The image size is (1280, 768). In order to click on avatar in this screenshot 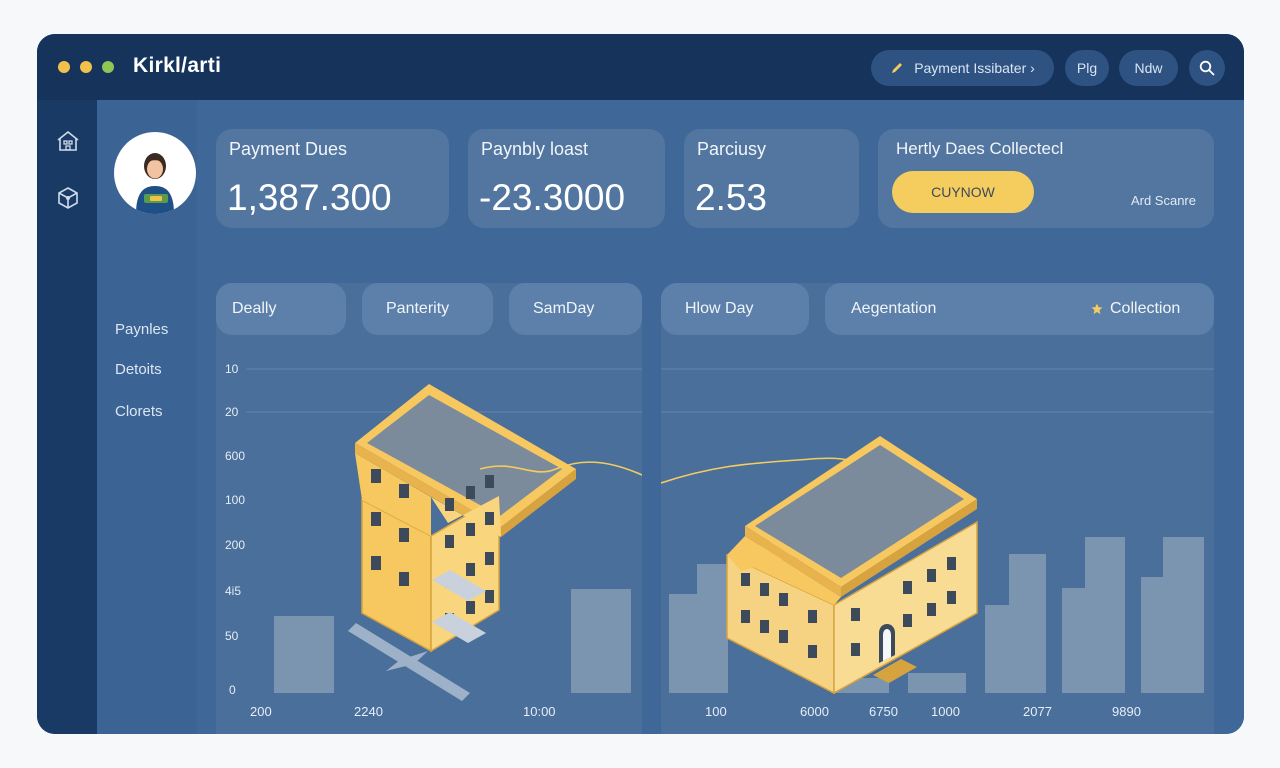, I will do `click(155, 173)`.